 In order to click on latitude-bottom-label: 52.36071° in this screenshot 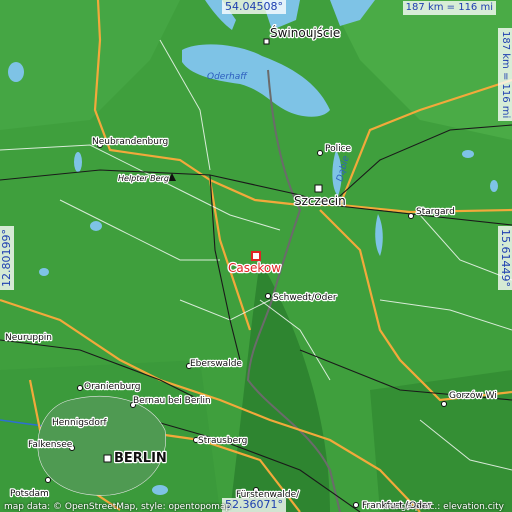, I will do `click(254, 505)`.